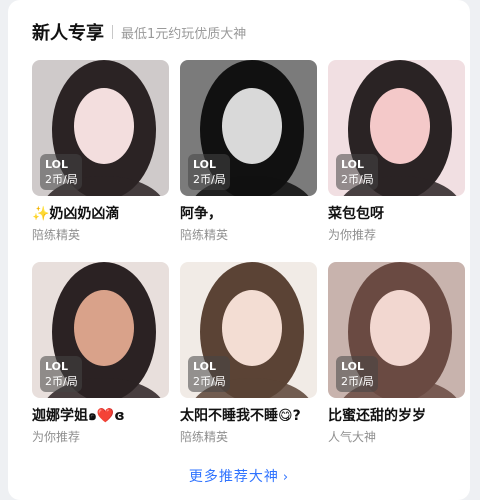 The image size is (480, 500). What do you see at coordinates (377, 416) in the screenshot?
I see `player-name: 比蜜还甜的岁岁` at bounding box center [377, 416].